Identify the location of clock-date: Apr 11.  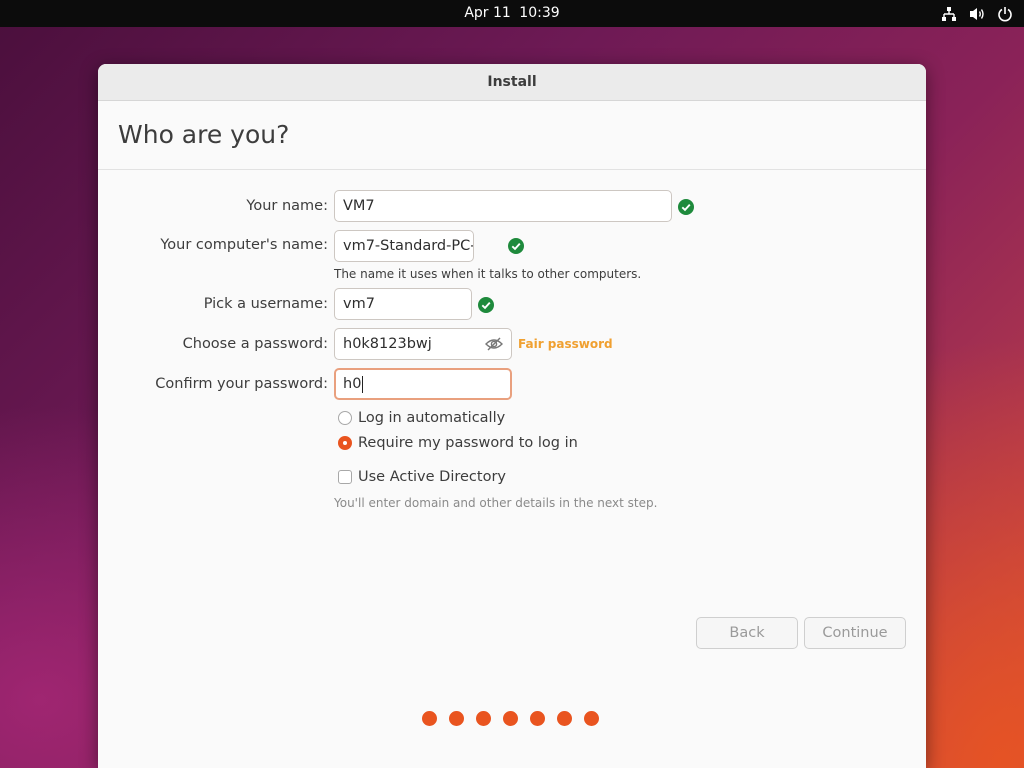
(487, 13).